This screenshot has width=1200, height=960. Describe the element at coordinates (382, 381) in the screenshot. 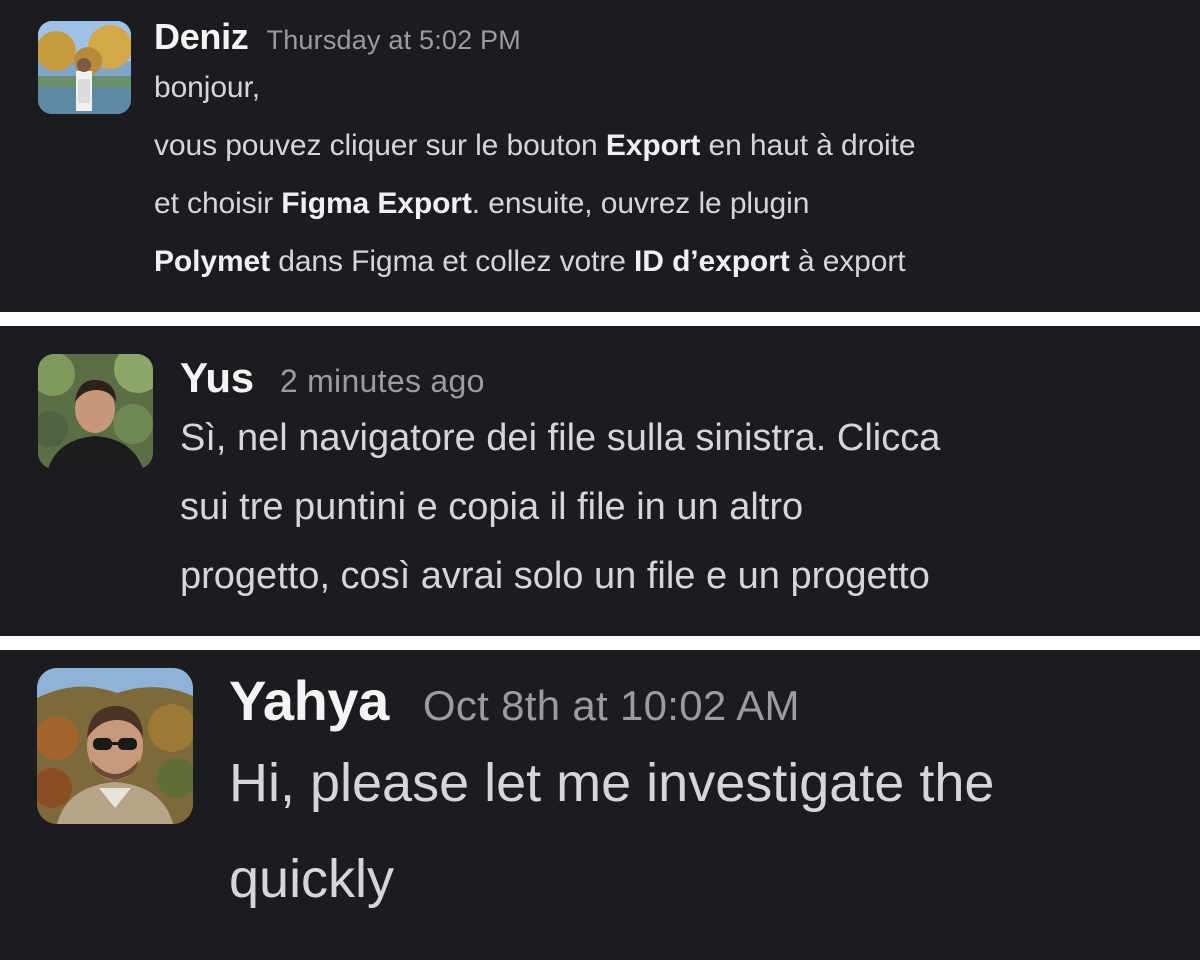

I see `timestamp: 2 minutes ago` at that location.